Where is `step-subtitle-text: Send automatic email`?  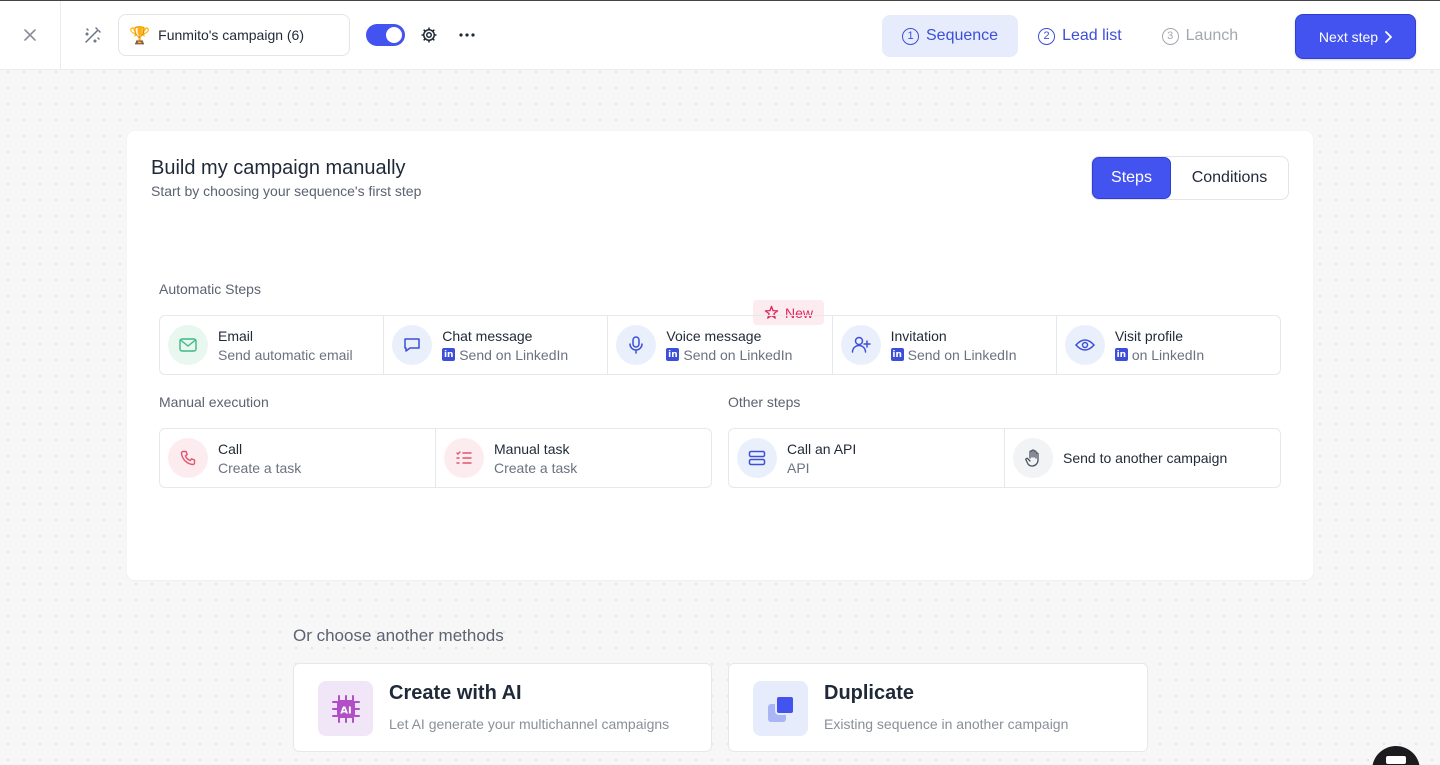
step-subtitle-text: Send automatic email is located at coordinates (285, 354).